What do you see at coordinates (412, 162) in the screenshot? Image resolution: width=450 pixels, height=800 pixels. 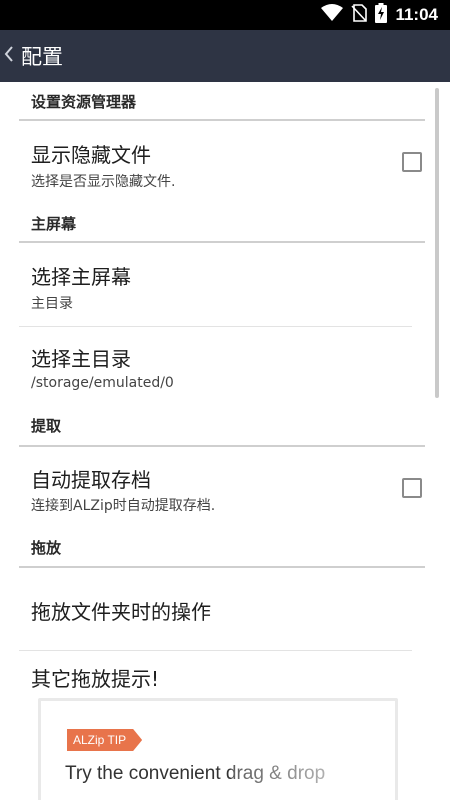 I see `show-hidden-checkbox` at bounding box center [412, 162].